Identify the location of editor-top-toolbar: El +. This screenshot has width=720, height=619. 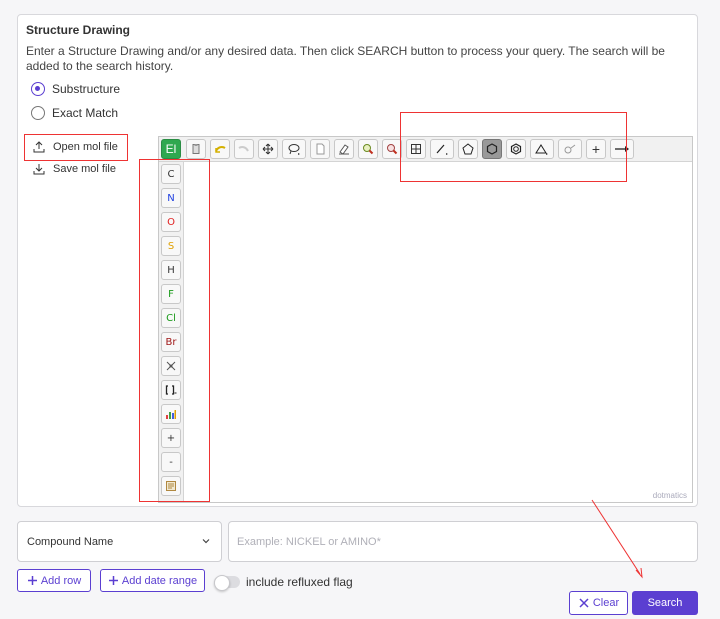
(425, 149).